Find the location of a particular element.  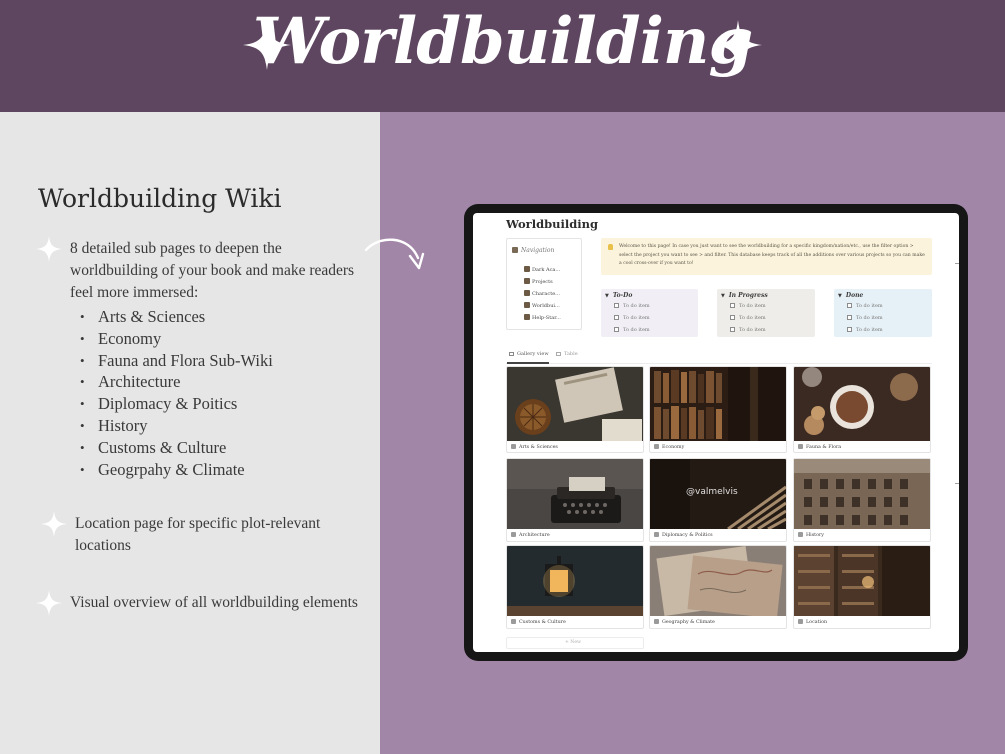

gallery-card-customs-culture: Customs & Culture is located at coordinates (575, 587).